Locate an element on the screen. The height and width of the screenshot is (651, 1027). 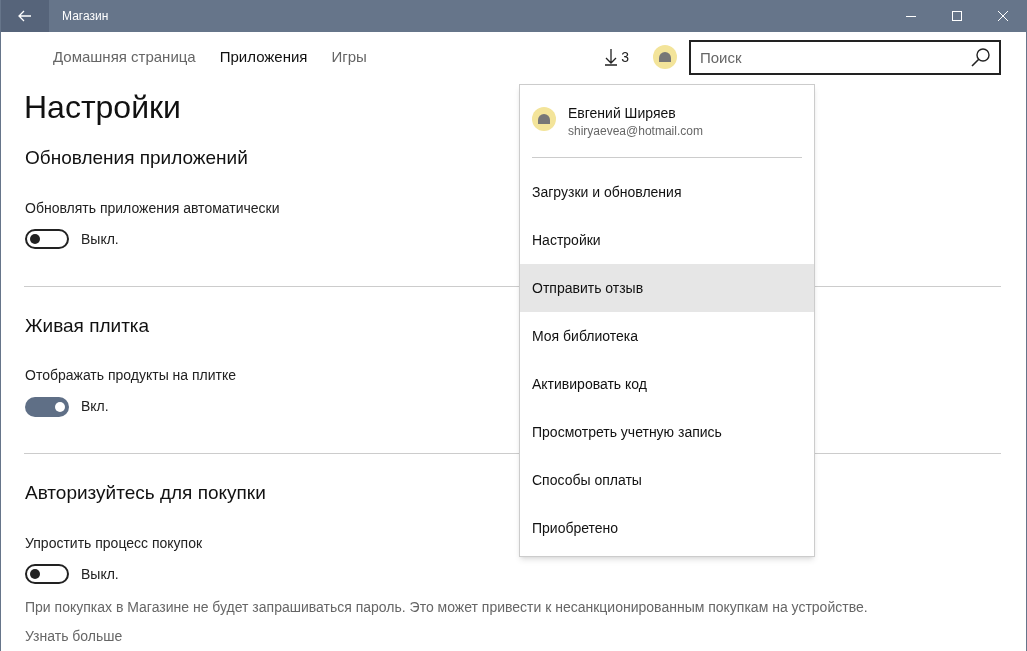
section-title: Авторизуйтесь для покупки is located at coordinates (145, 493).